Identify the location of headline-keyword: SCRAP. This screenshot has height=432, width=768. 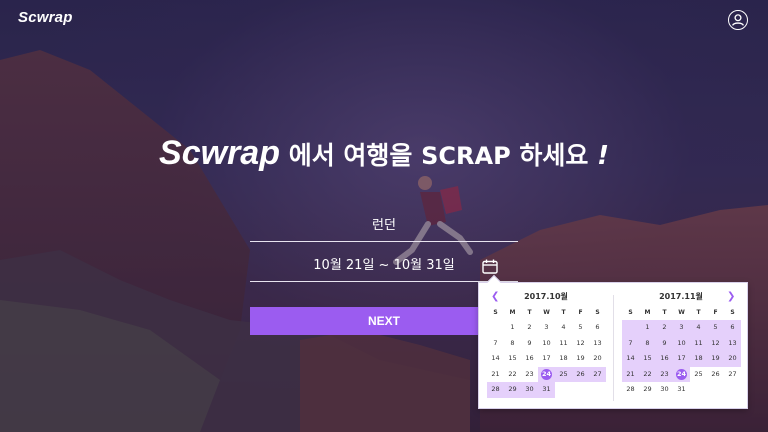
(466, 156).